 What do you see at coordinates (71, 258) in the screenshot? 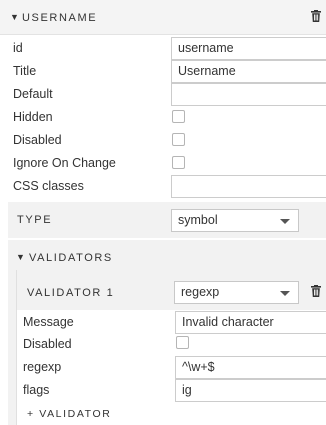
I see `validators-title: VALIDATORS` at bounding box center [71, 258].